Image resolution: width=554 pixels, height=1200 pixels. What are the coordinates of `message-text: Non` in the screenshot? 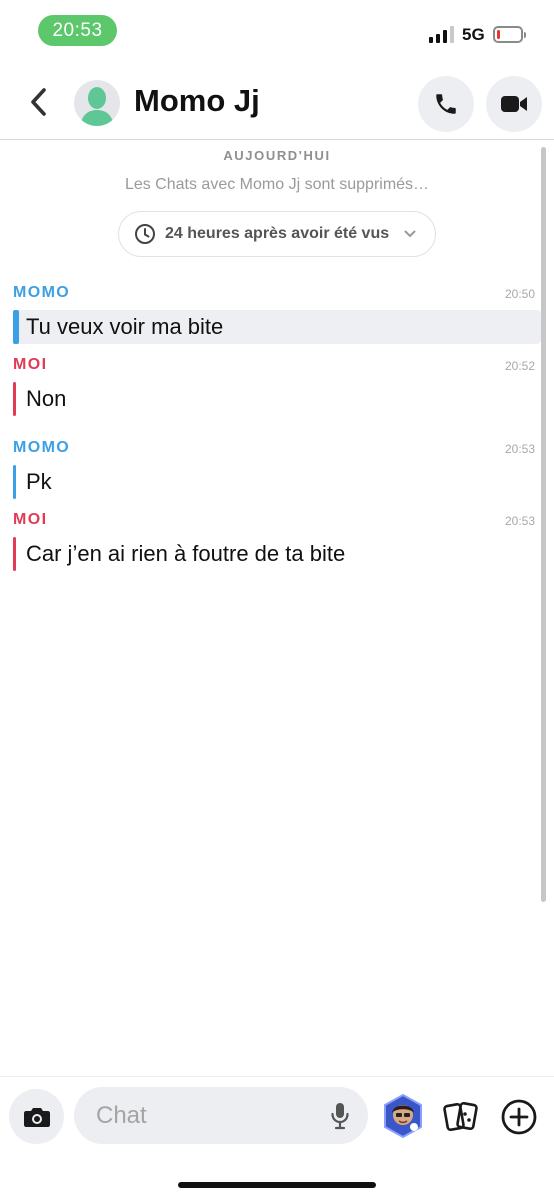 It's located at (277, 399).